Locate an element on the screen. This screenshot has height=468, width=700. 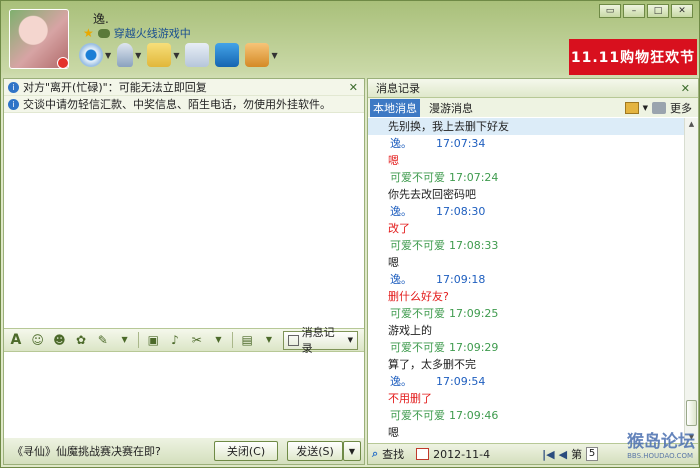
search-label: 查找 is located at coordinates (393, 454).